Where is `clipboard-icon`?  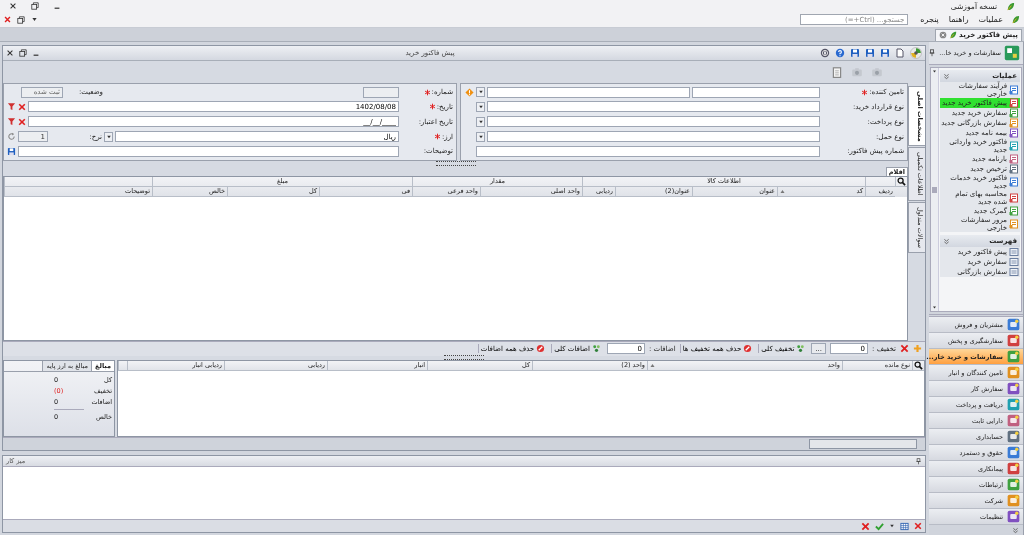
clipboard-icon is located at coordinates (837, 71).